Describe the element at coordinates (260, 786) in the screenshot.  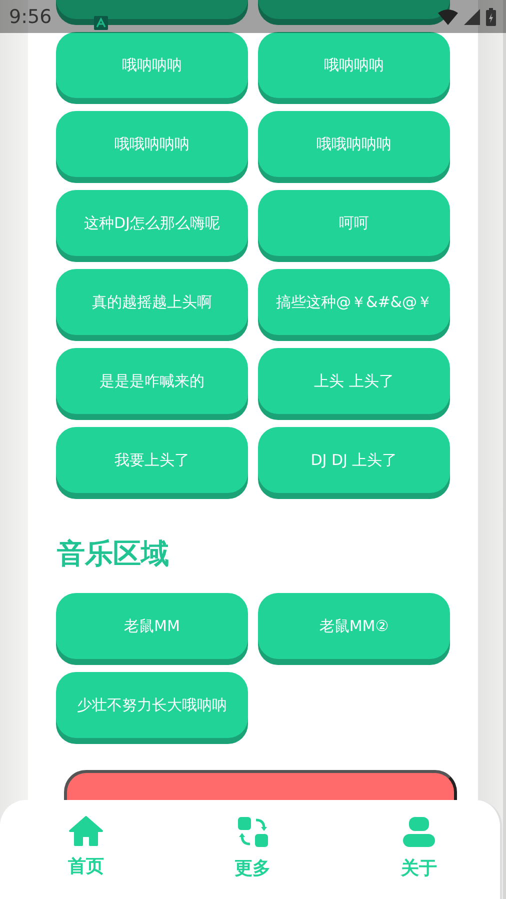
I see `stop-button` at that location.